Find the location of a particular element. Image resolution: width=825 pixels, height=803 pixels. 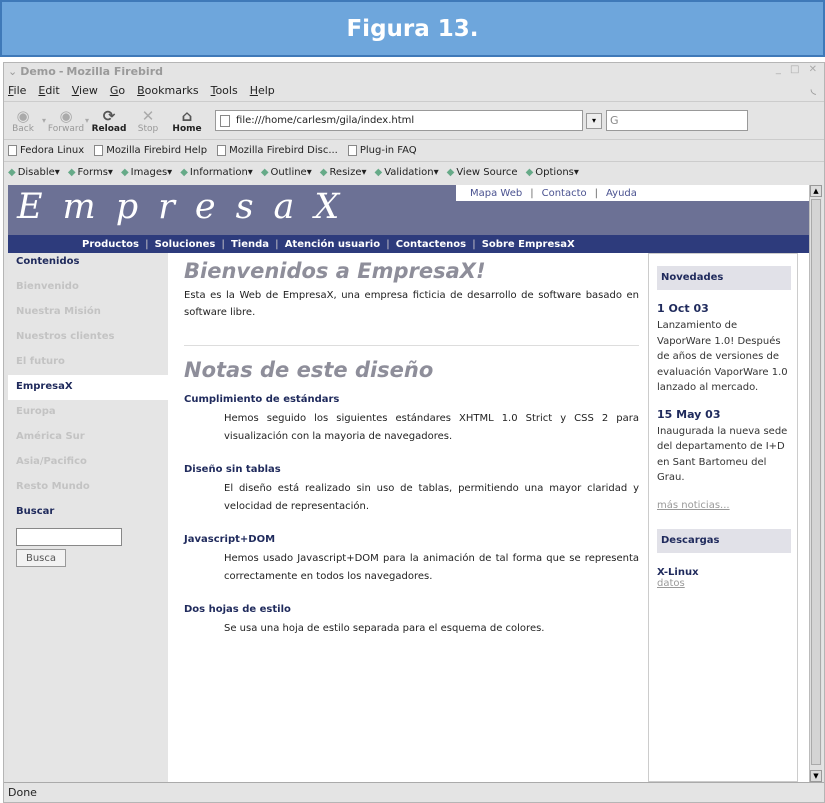

divider is located at coordinates (411, 345).